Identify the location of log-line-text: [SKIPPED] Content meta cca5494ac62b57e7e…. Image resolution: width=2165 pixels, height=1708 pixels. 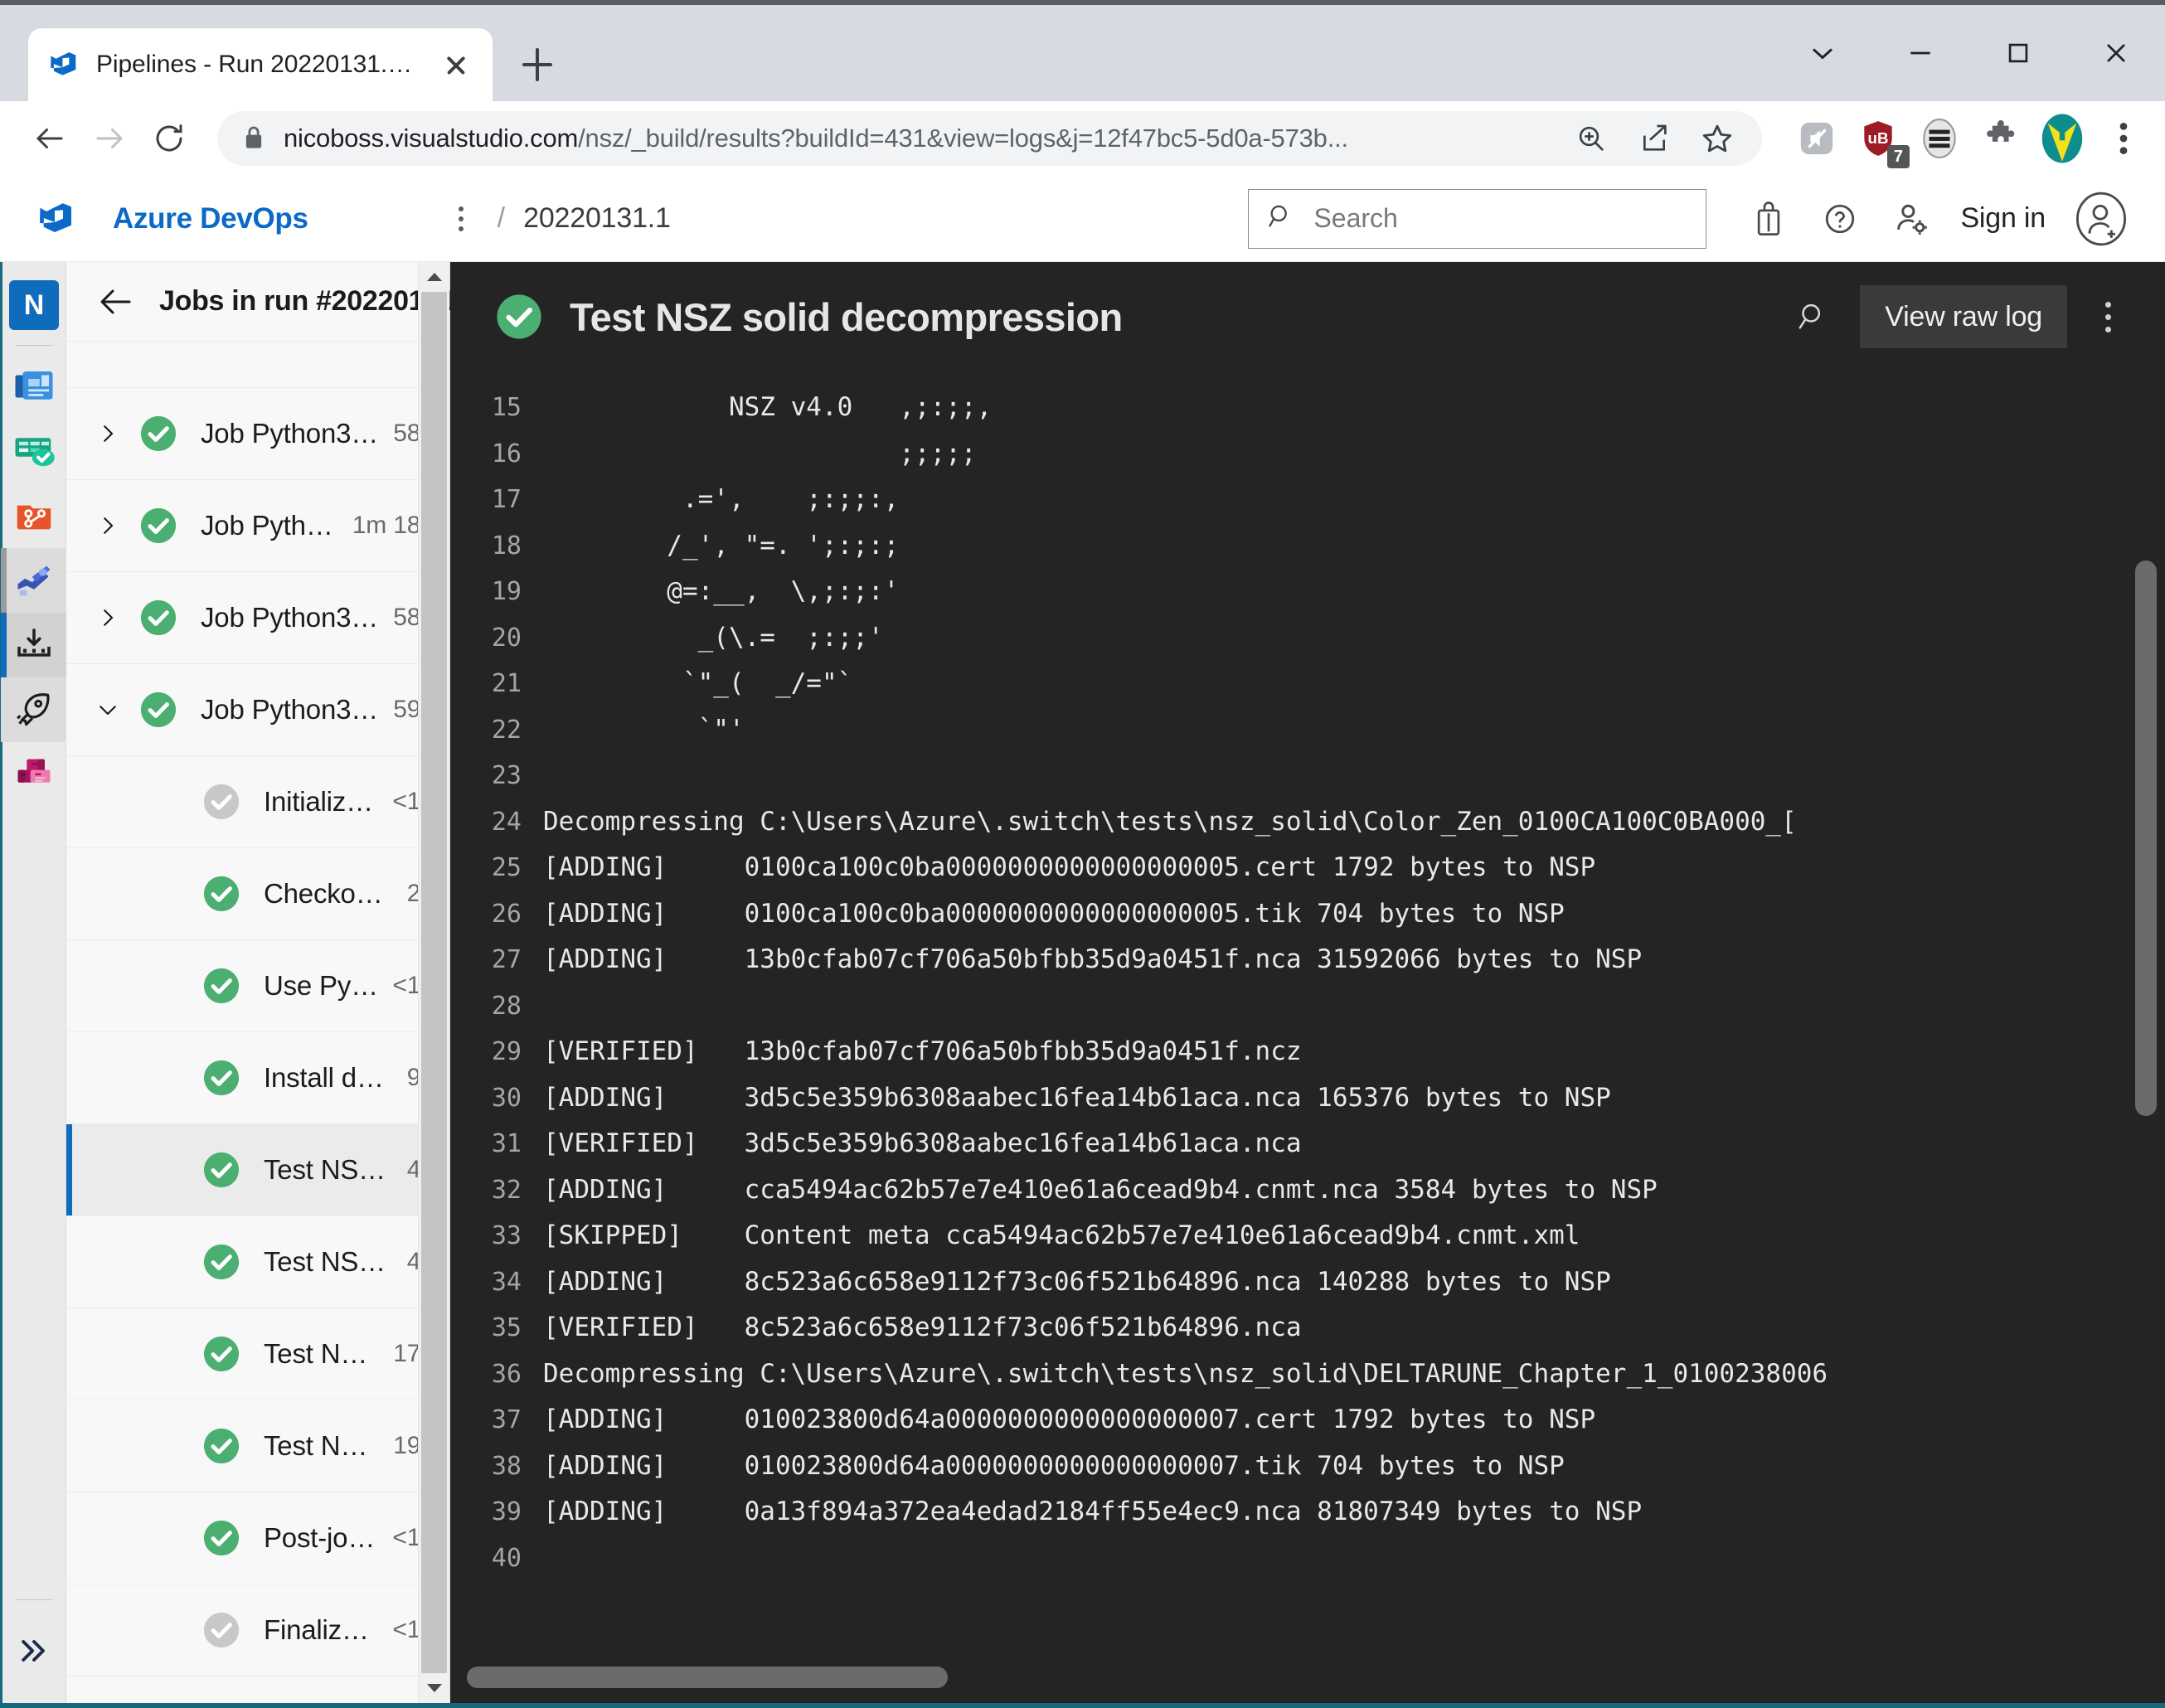
(1061, 1235).